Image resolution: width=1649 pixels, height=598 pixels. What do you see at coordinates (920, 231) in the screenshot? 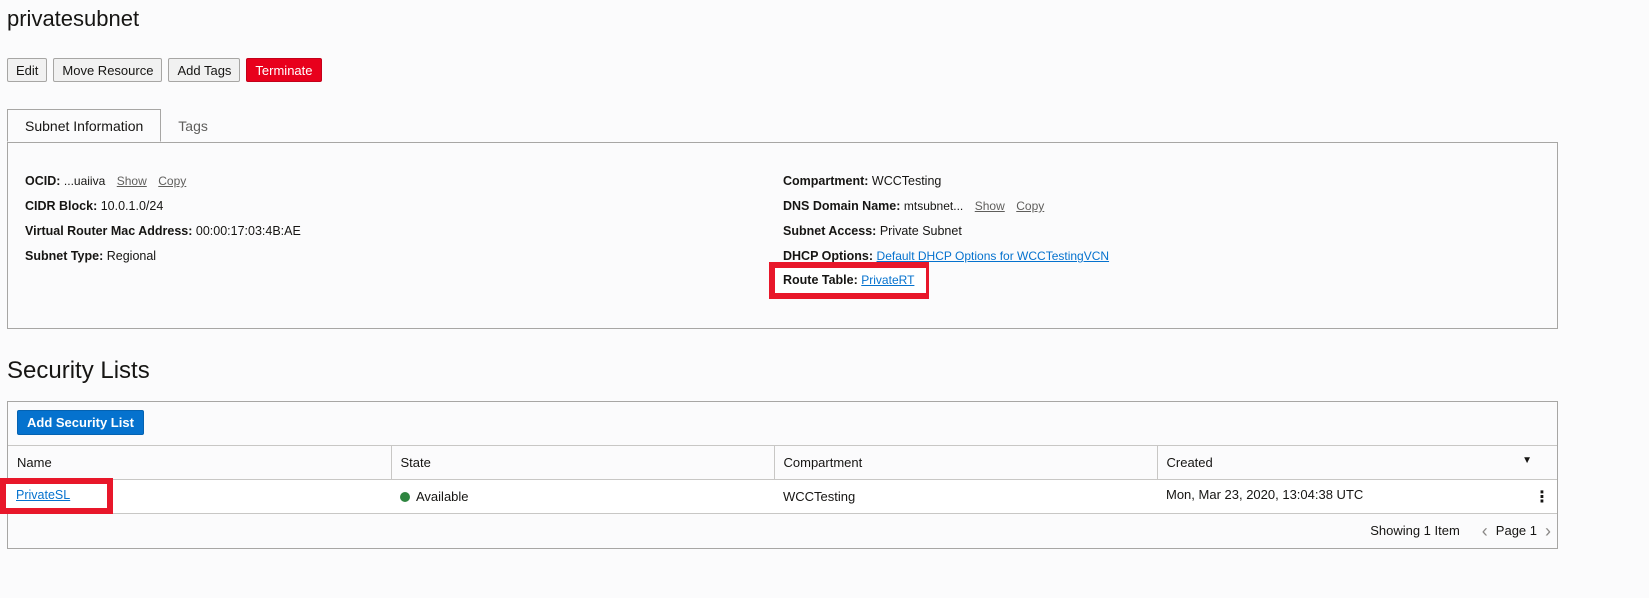
I see `subnet-access-value: Private Subnet` at bounding box center [920, 231].